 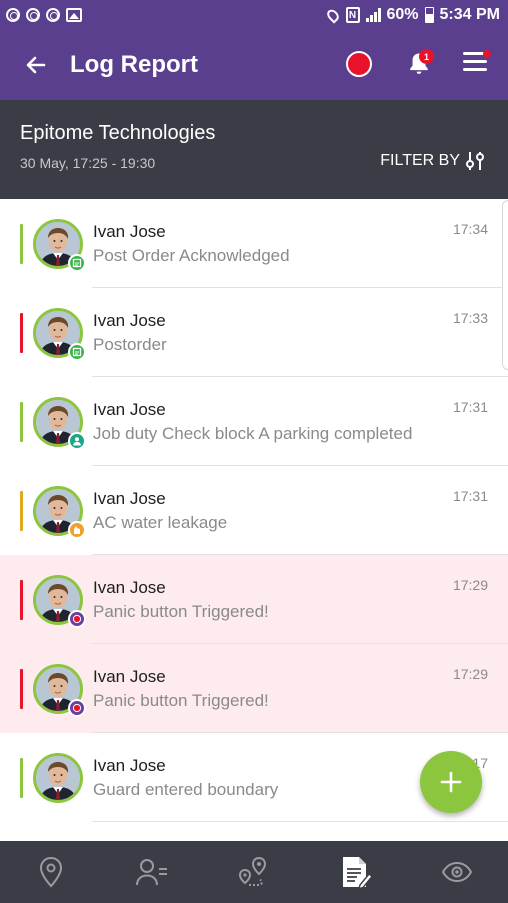 I want to click on battery-icon, so click(x=429, y=15).